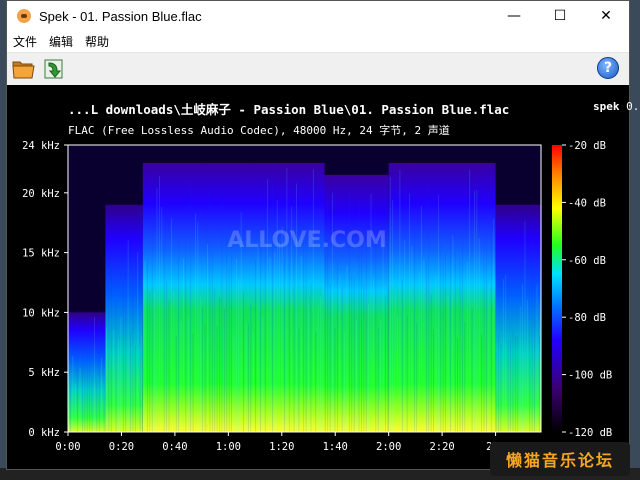 Image resolution: width=640 pixels, height=480 pixels. What do you see at coordinates (281, 447) in the screenshot?
I see `x-tick-label: 1:20` at bounding box center [281, 447].